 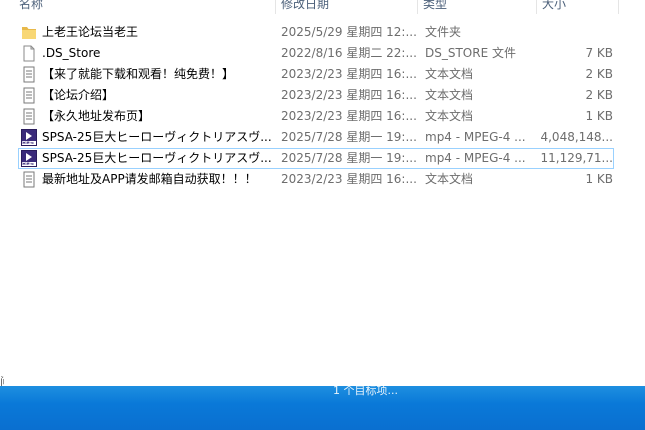 What do you see at coordinates (78, 95) in the screenshot?
I see `file-name: 【论坛介绍】` at bounding box center [78, 95].